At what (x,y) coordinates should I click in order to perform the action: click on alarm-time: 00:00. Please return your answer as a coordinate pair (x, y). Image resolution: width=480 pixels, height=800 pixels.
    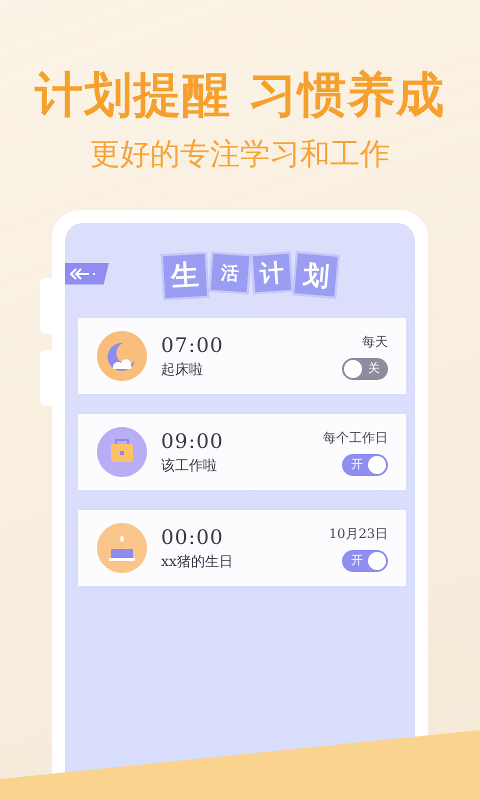
    Looking at the image, I should click on (193, 537).